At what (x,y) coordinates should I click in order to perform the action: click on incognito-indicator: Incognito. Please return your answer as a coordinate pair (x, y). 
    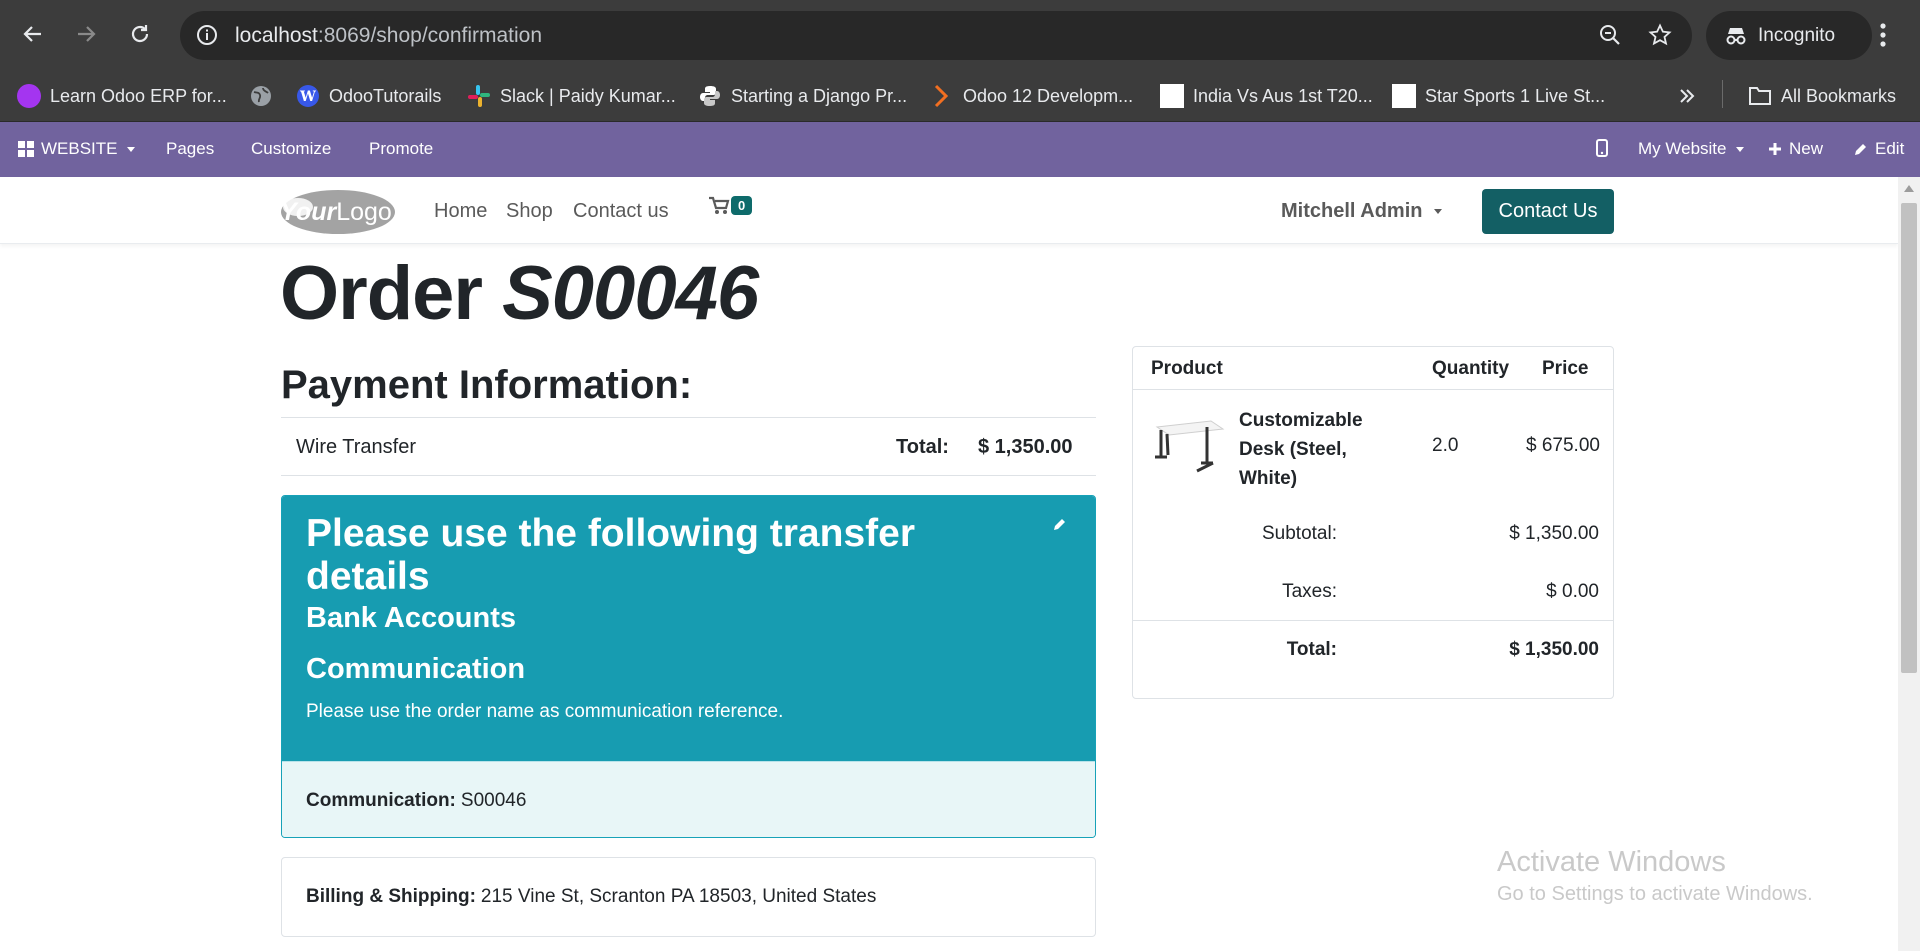
    Looking at the image, I should click on (1789, 35).